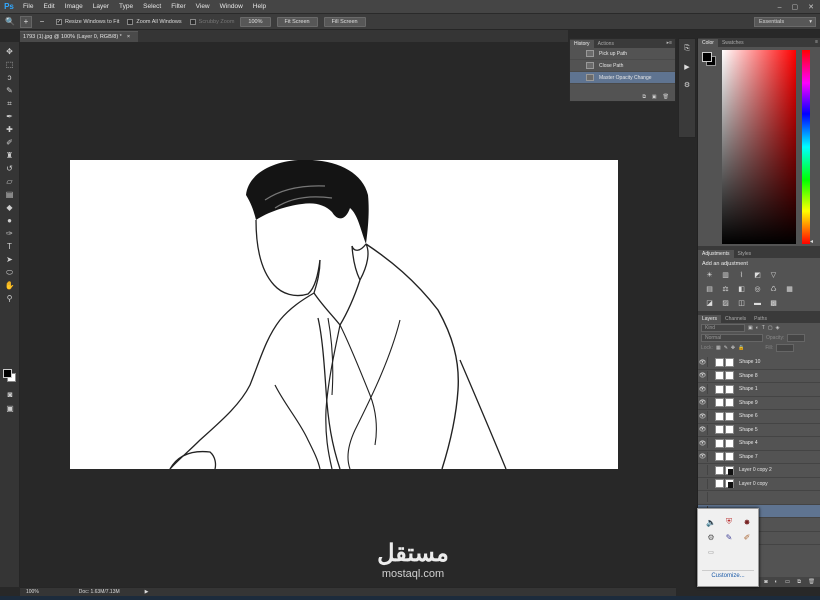 The height and width of the screenshot is (600, 820). Describe the element at coordinates (606, 44) in the screenshot. I see `tab-actions: Actions` at that location.